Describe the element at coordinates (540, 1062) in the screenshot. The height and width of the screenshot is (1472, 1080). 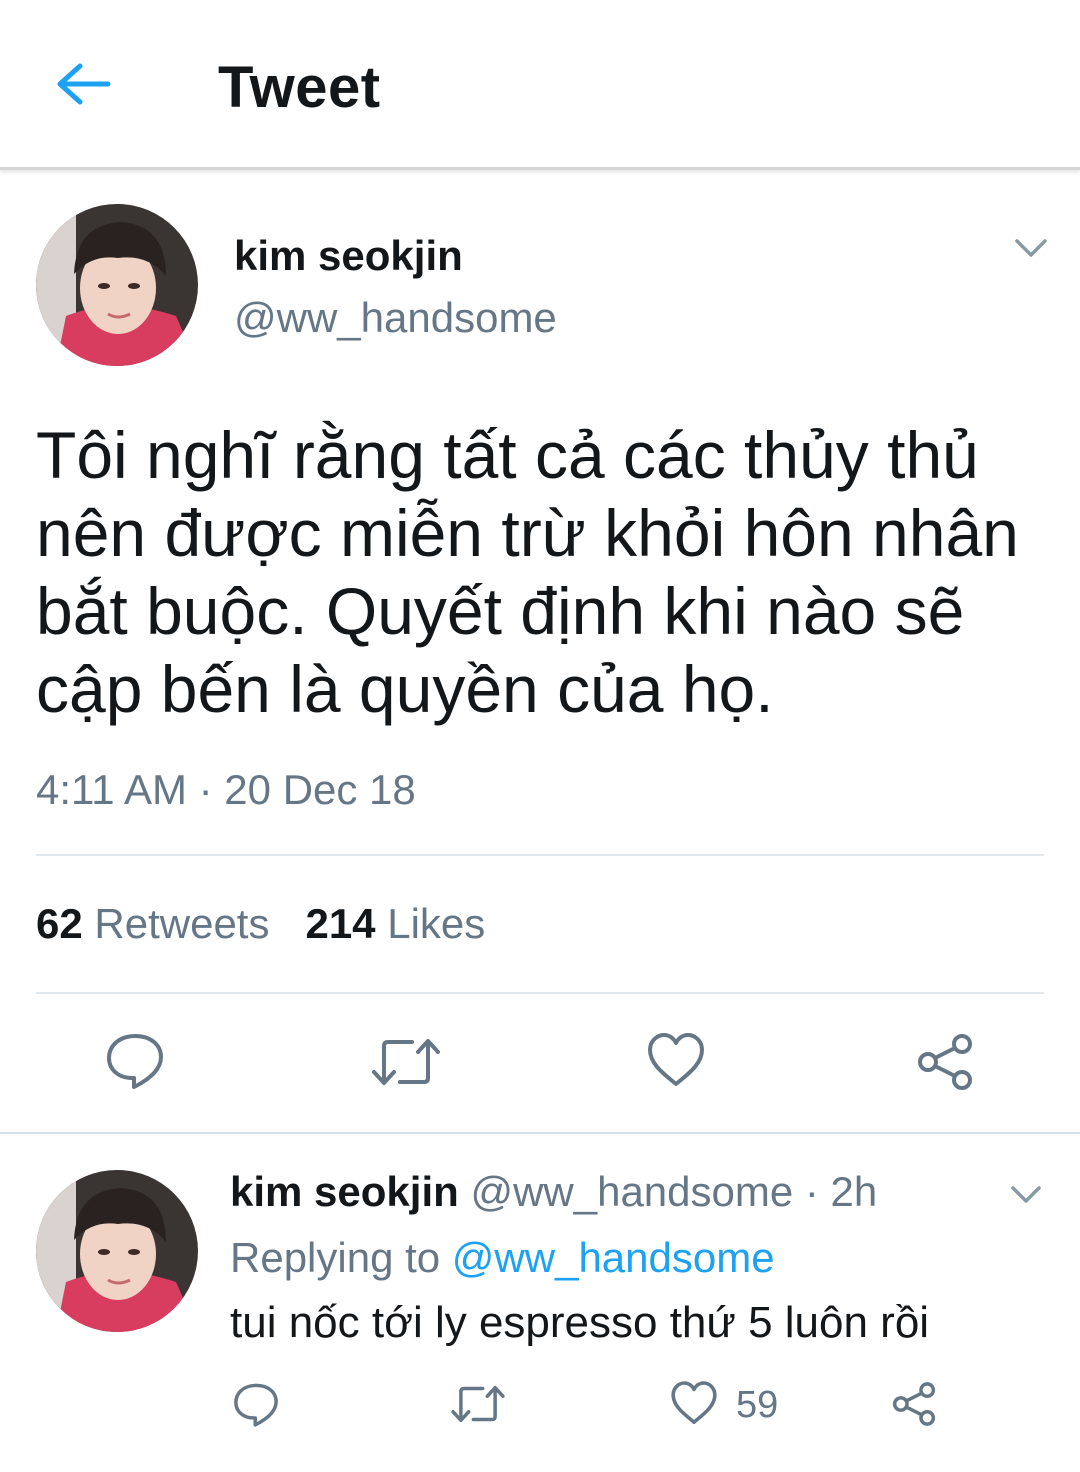
I see `tweet-actions` at that location.